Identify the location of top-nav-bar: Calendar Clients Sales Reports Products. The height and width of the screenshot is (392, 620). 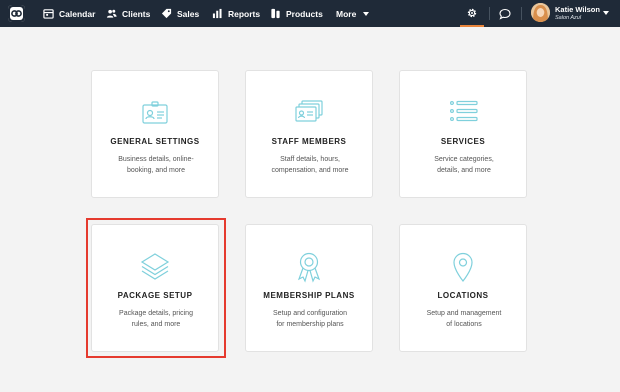
(310, 13).